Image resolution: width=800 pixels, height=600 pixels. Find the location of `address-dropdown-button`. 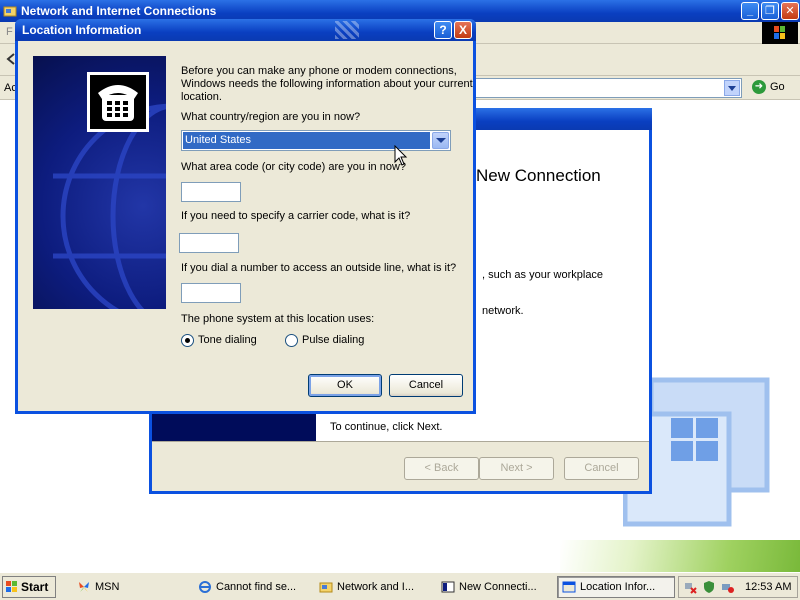

address-dropdown-button is located at coordinates (732, 88).